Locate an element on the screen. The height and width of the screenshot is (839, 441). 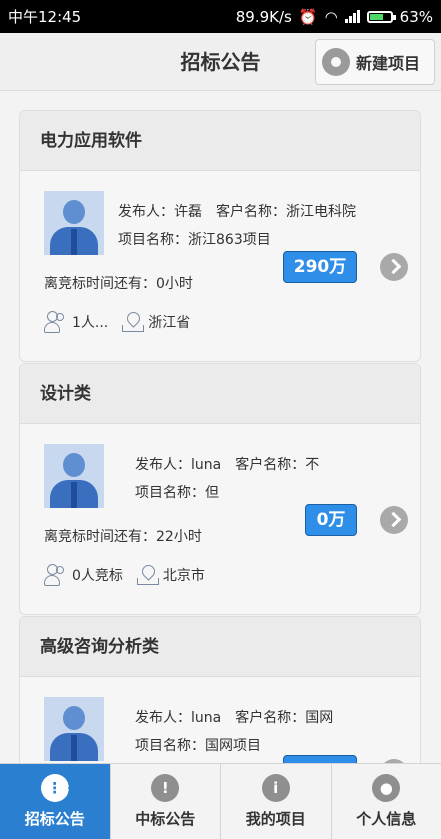
signal-icon is located at coordinates (352, 16).